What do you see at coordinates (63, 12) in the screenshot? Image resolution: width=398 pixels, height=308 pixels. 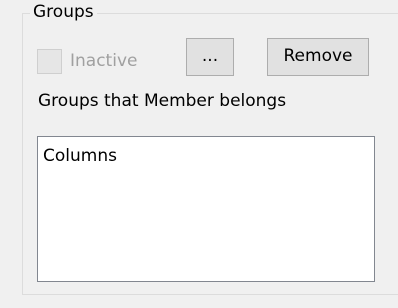 I see `groups-title: Groups` at bounding box center [63, 12].